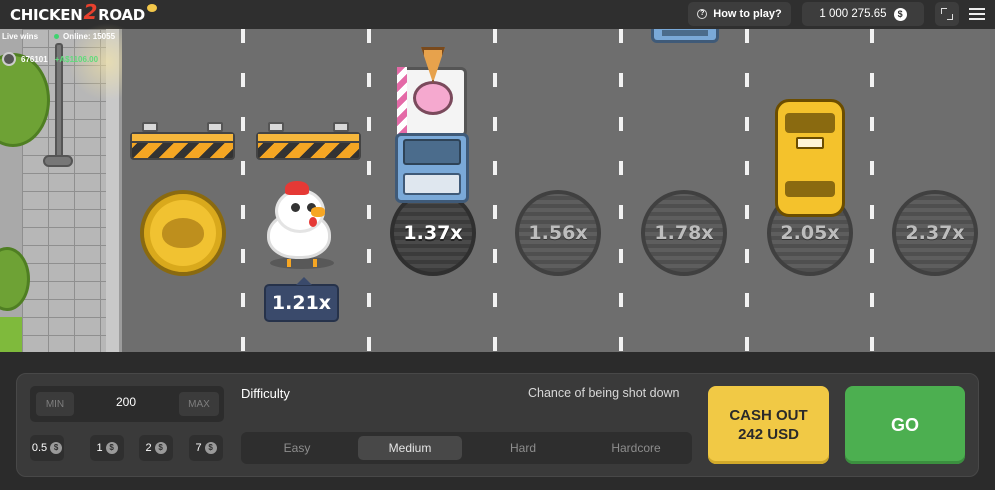  I want to click on live-win-row: 676101 +A$1106.00, so click(50, 59).